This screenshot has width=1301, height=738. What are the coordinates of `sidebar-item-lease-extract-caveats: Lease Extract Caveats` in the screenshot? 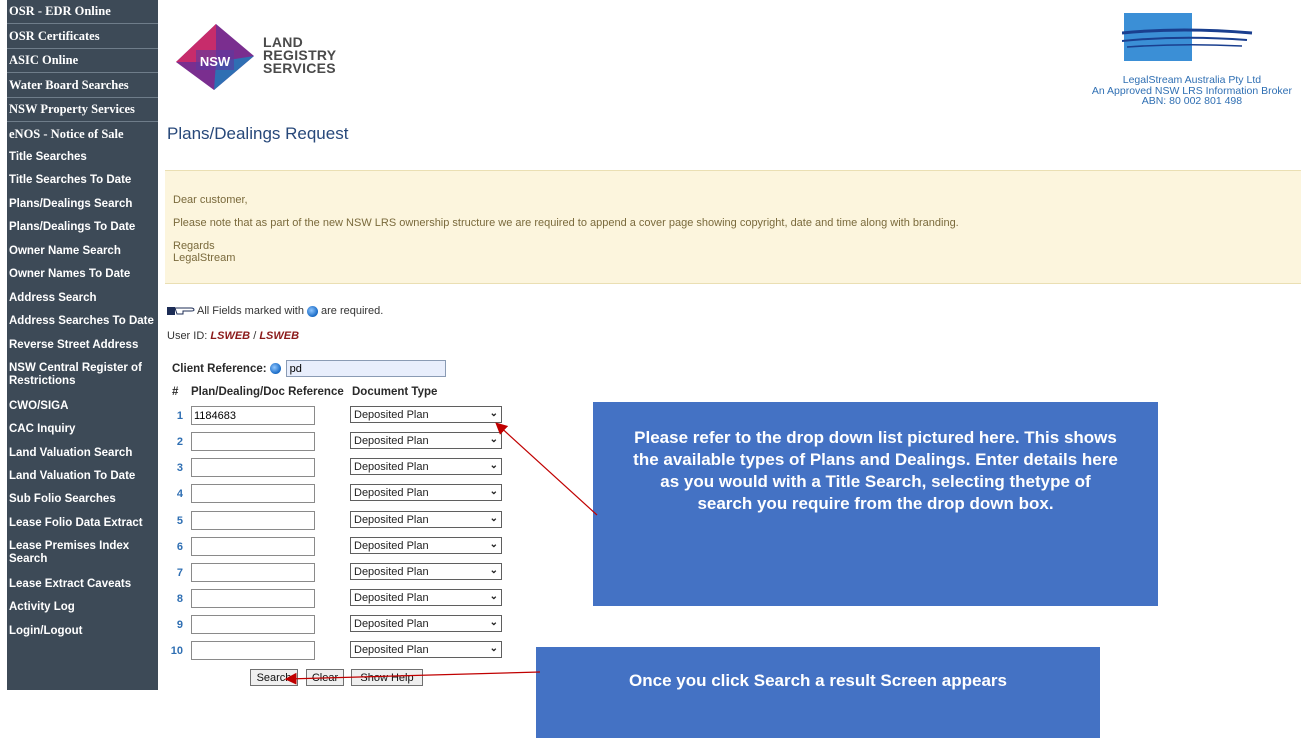 It's located at (81, 584).